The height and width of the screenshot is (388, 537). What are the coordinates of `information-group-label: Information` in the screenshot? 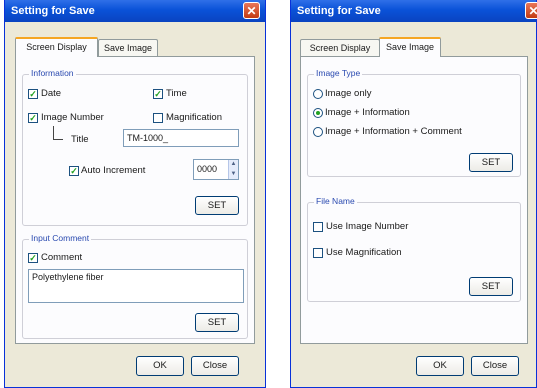 It's located at (52, 73).